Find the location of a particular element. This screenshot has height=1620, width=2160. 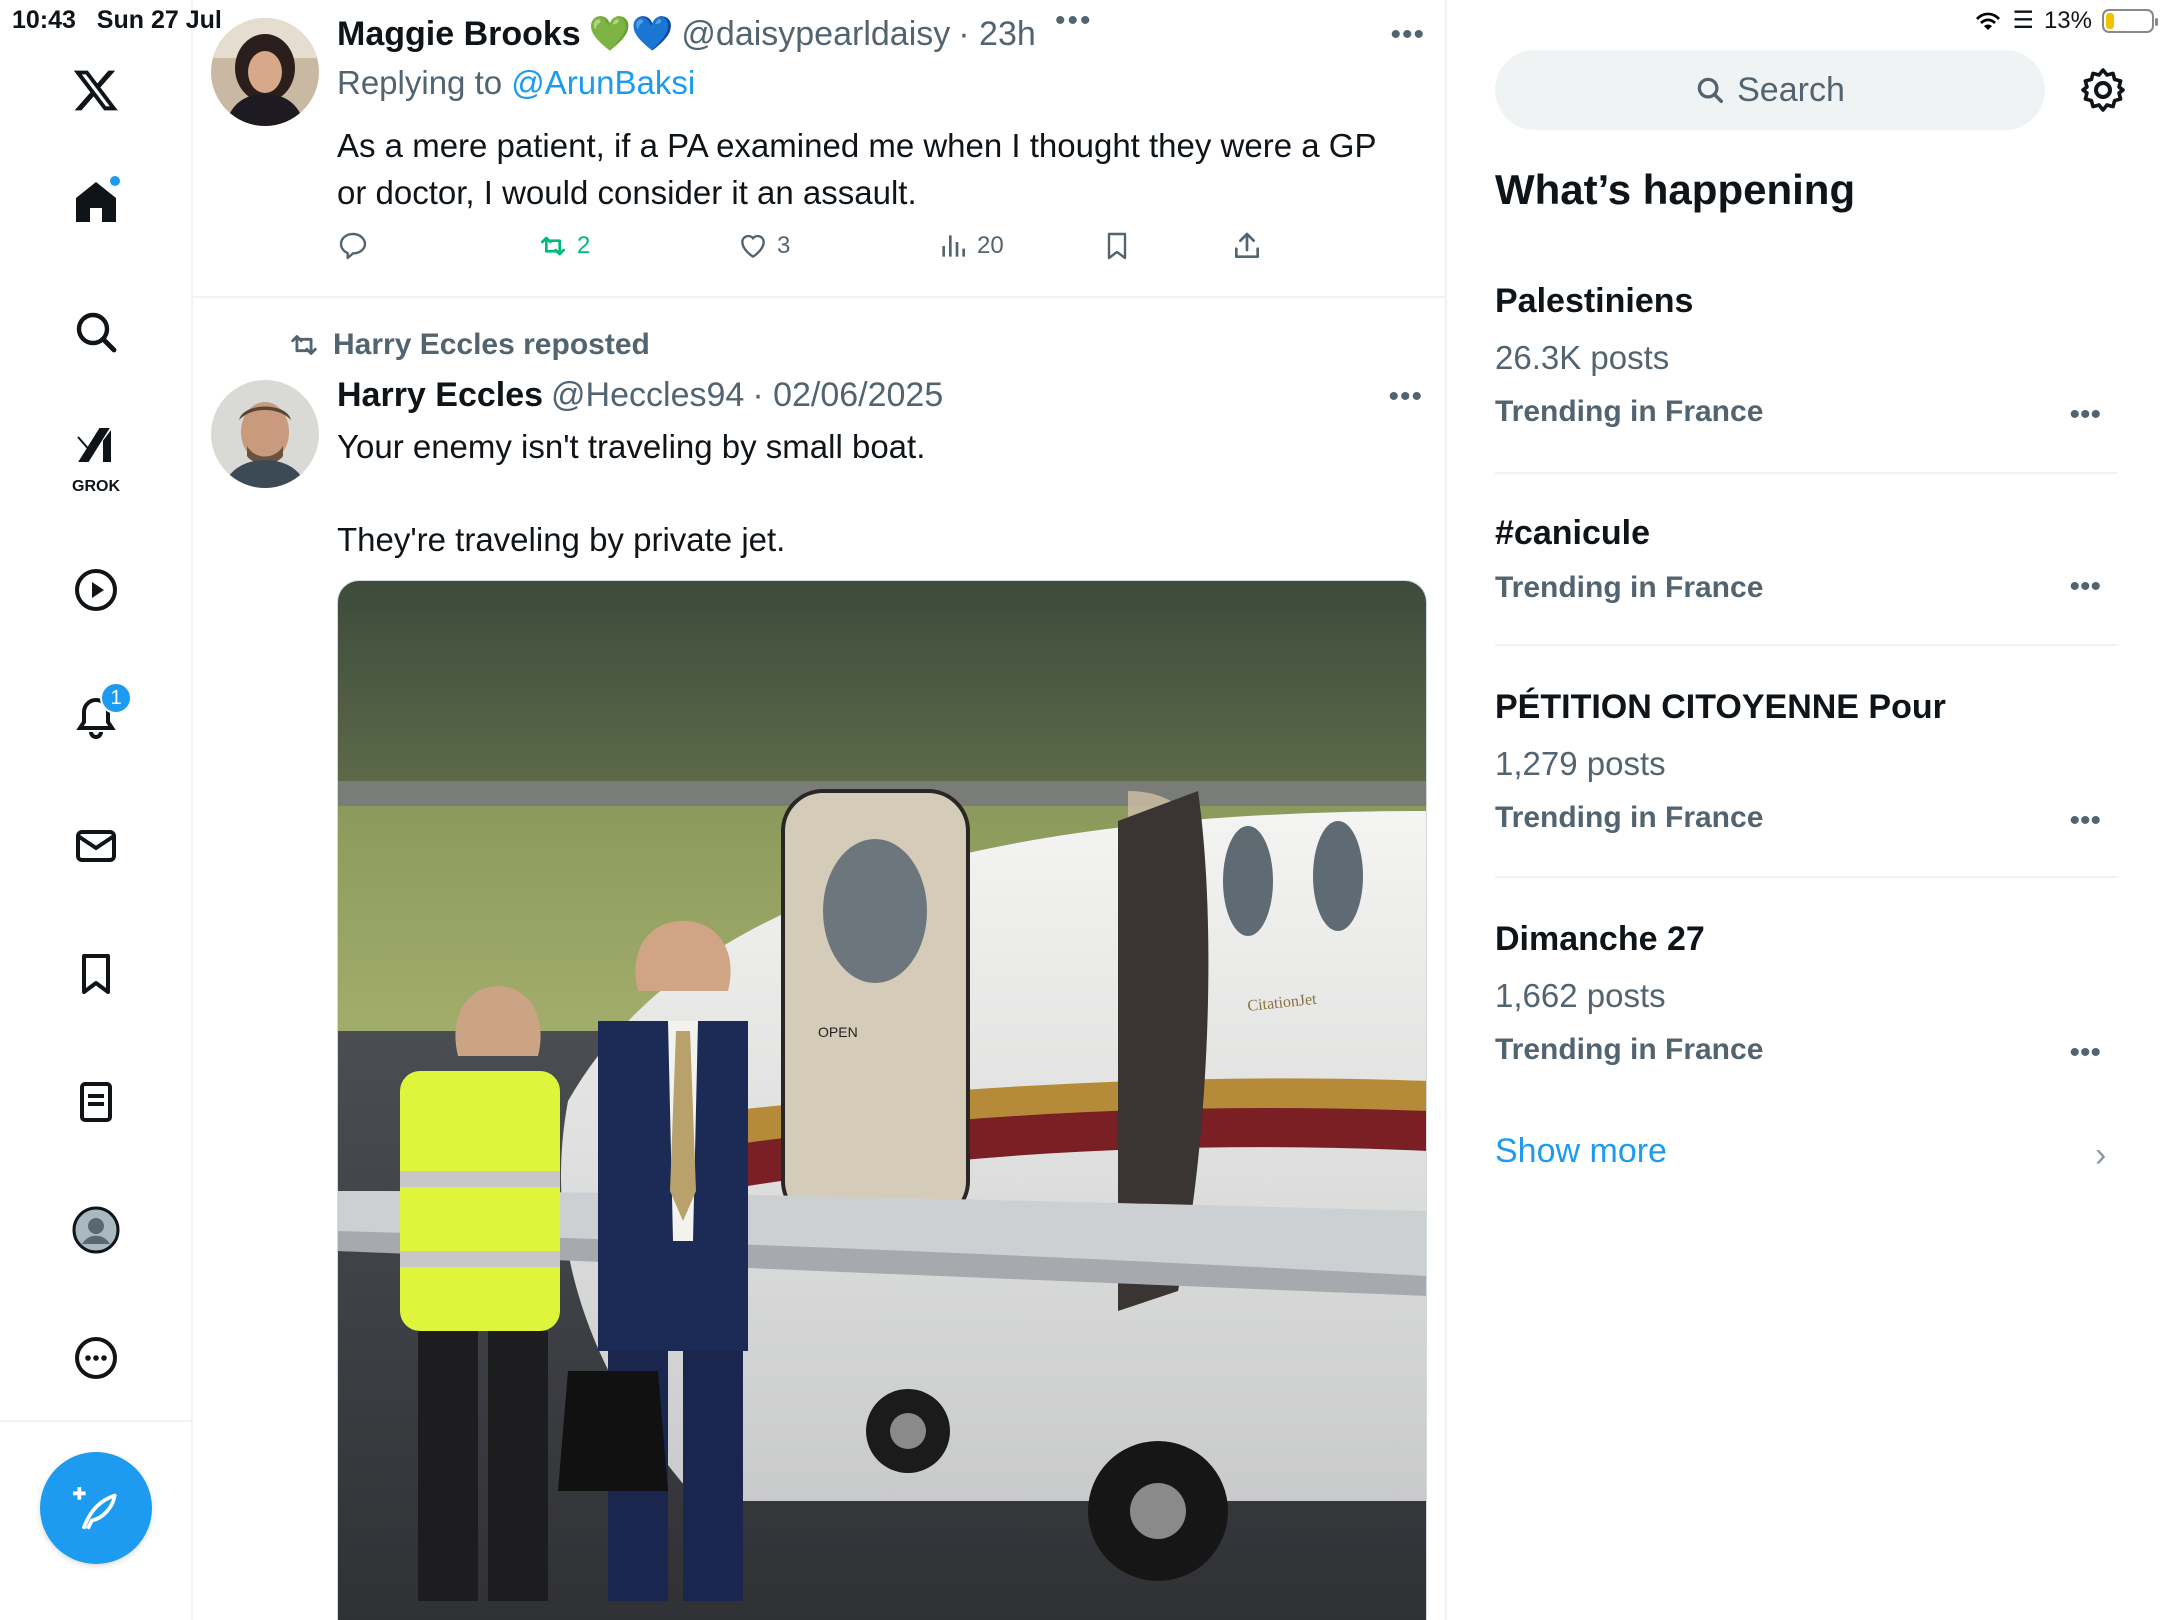

nav-notifications: 1 is located at coordinates (96, 718).